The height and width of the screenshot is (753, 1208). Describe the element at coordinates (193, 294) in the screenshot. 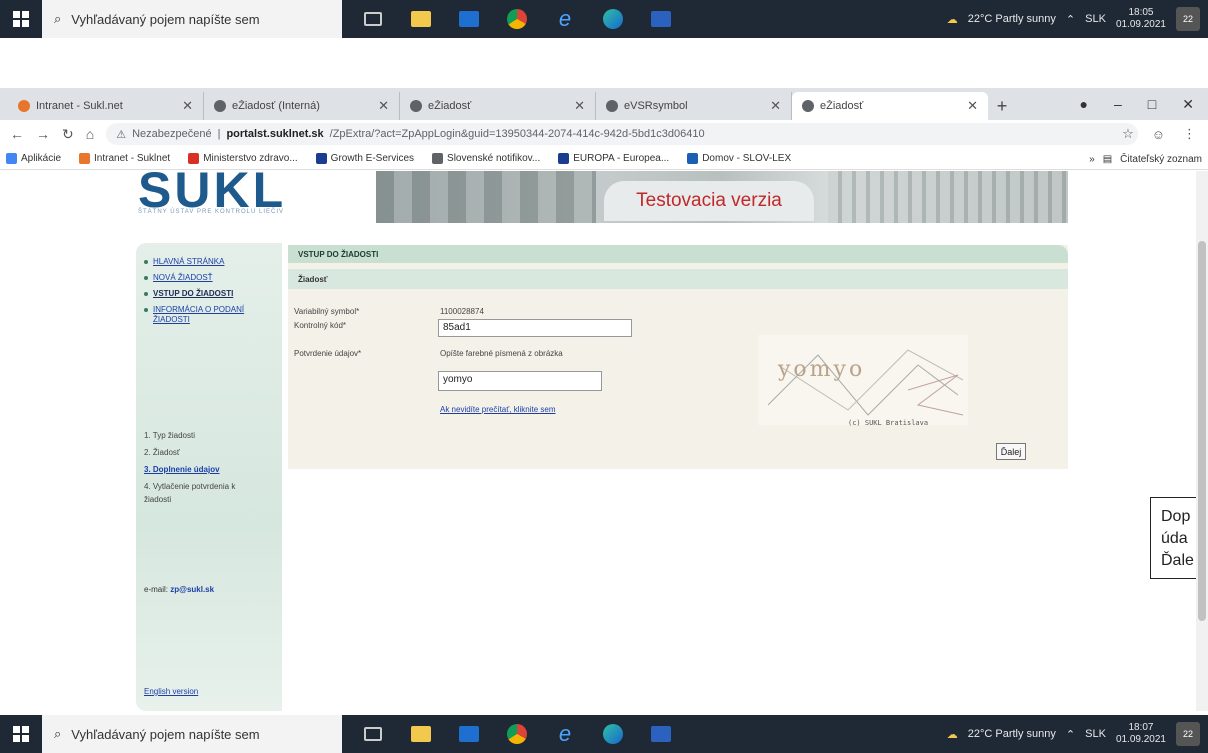

I see `nav-link-current: VSTUP DO ŽIADOSTI` at that location.